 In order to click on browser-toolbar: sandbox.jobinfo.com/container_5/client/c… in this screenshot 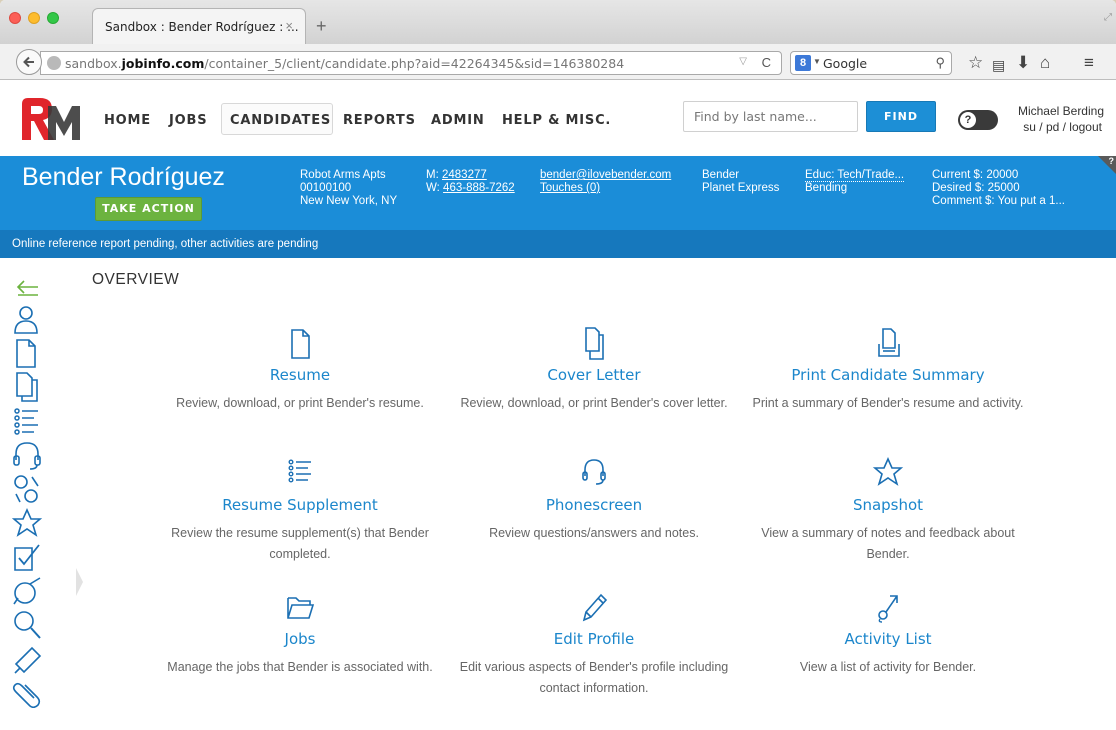, I will do `click(558, 62)`.